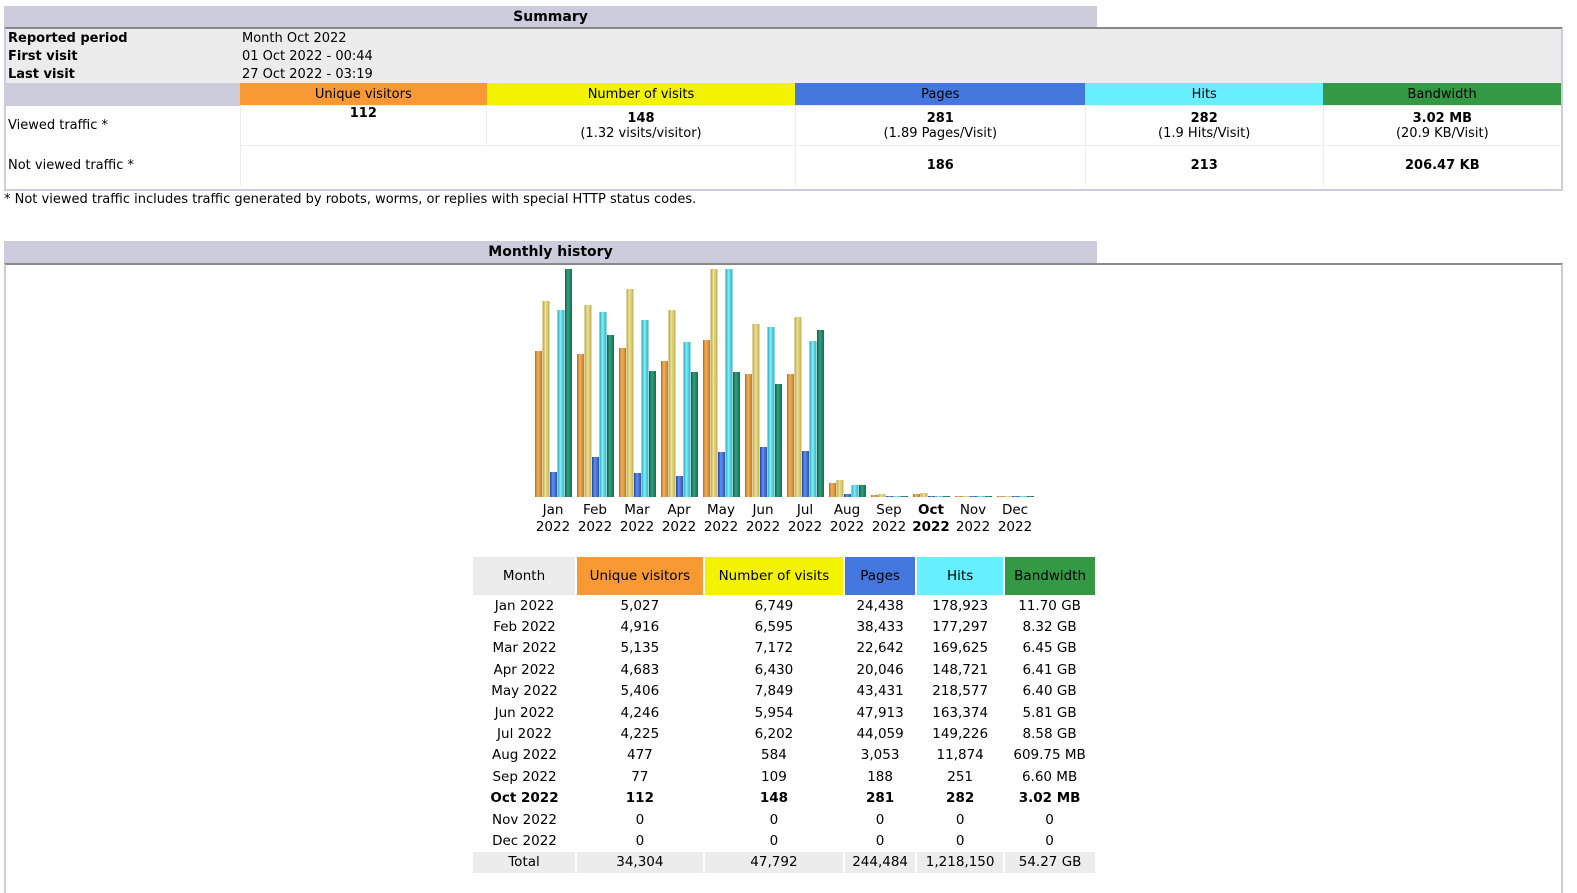  Describe the element at coordinates (524, 776) in the screenshot. I see `month-cell: Sep 2022` at that location.